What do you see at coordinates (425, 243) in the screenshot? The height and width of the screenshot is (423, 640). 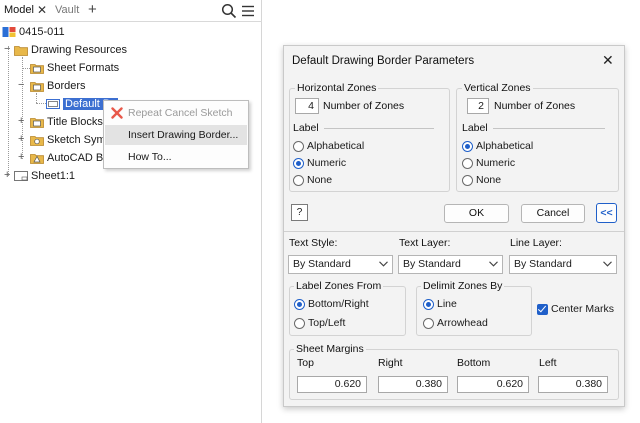 I see `text-layer-label: Text Layer:` at bounding box center [425, 243].